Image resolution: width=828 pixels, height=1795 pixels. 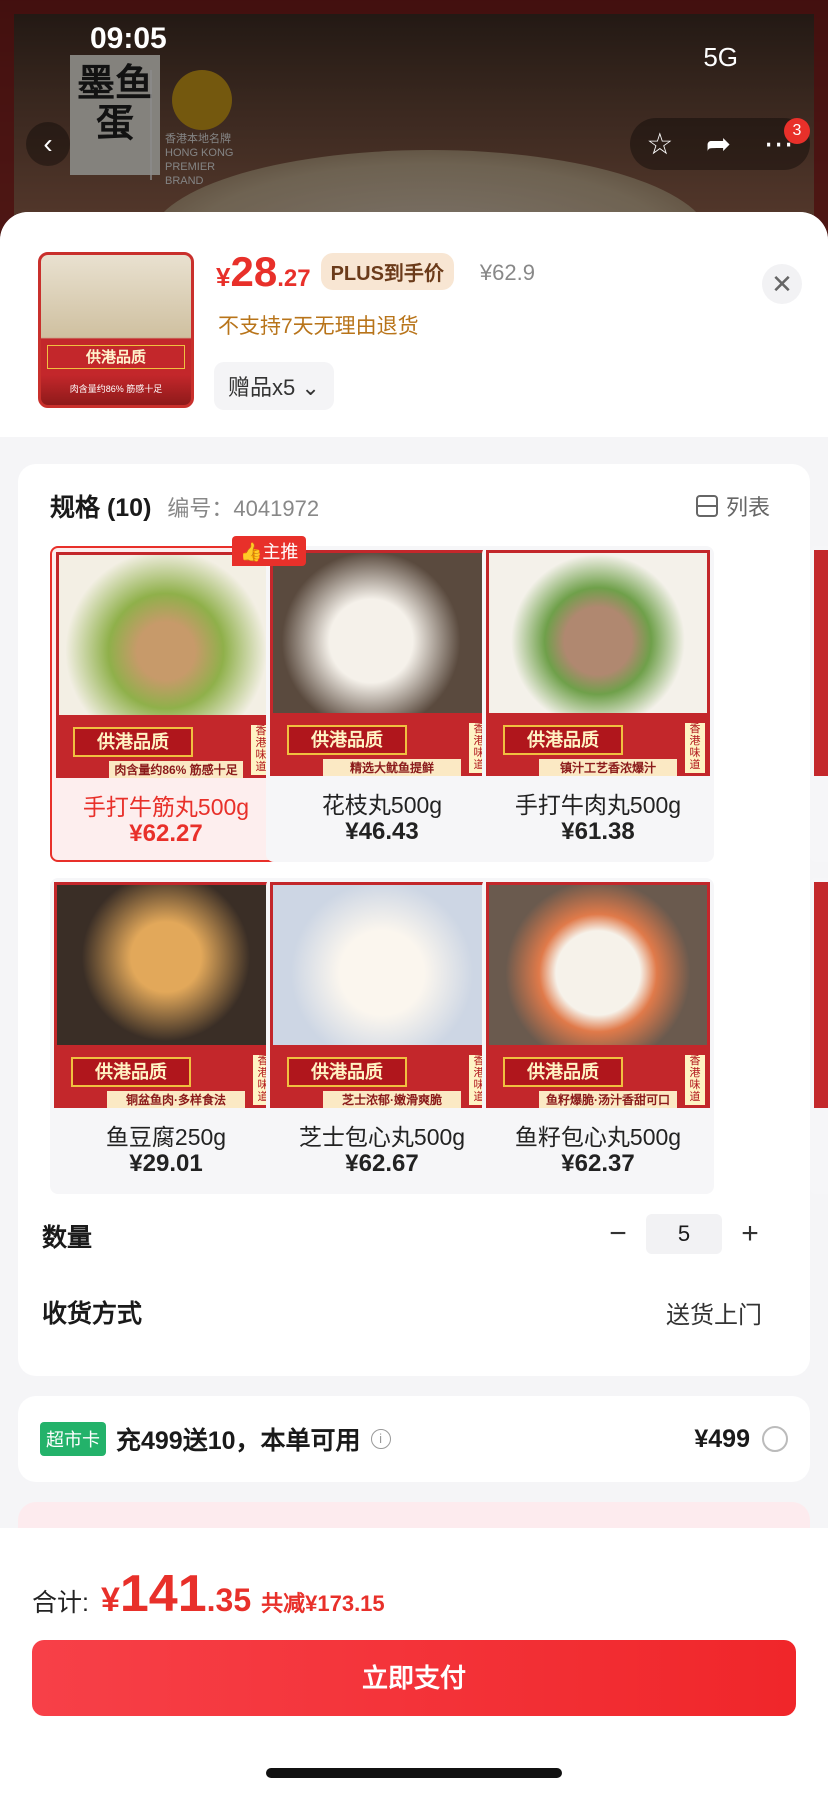 What do you see at coordinates (166, 1163) in the screenshot?
I see `spec-item-price: ¥29.01` at bounding box center [166, 1163].